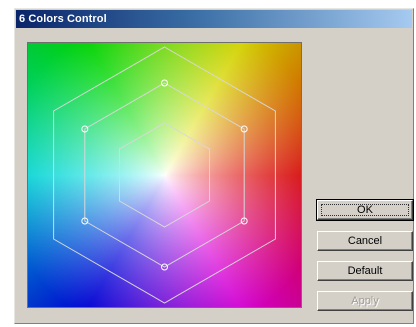 Image resolution: width=416 pixels, height=327 pixels. I want to click on ok-button: OK, so click(365, 210).